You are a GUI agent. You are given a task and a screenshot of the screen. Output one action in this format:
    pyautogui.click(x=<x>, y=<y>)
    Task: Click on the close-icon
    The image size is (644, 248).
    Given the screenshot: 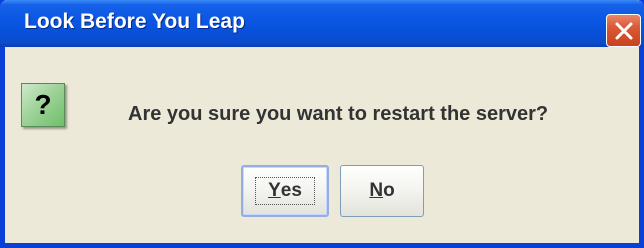 What is the action you would take?
    pyautogui.click(x=623, y=30)
    